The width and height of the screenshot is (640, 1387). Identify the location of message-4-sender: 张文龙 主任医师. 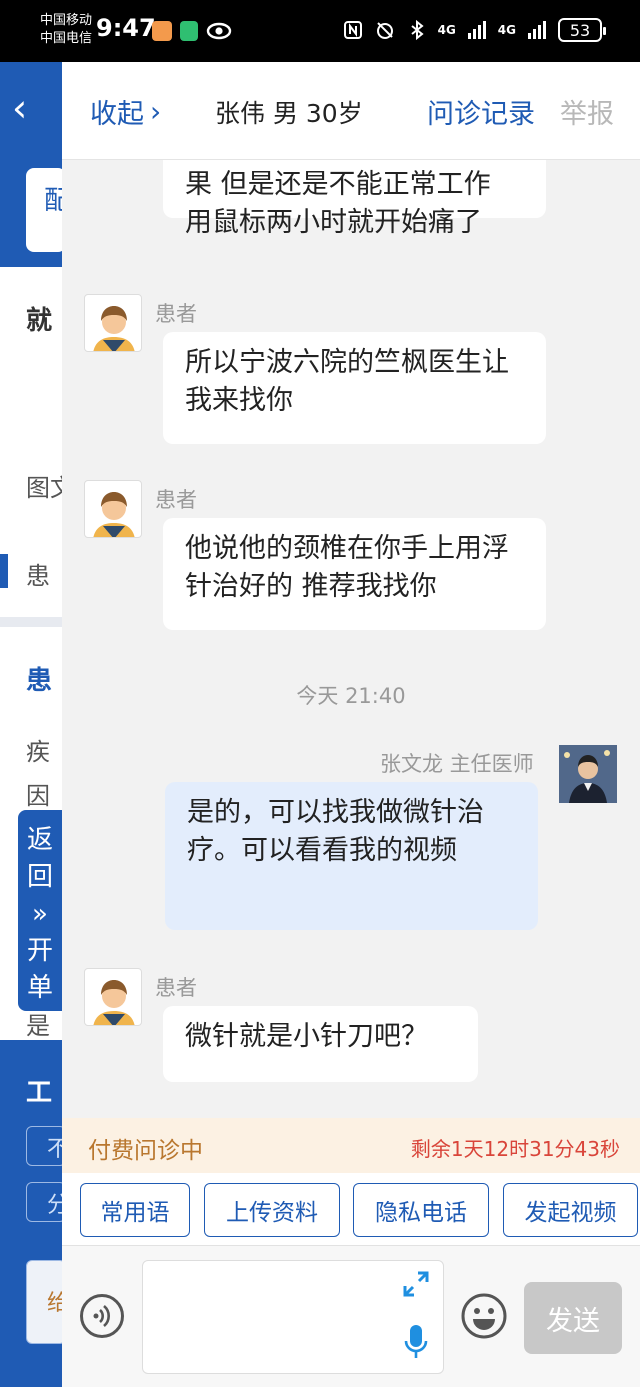
(457, 764).